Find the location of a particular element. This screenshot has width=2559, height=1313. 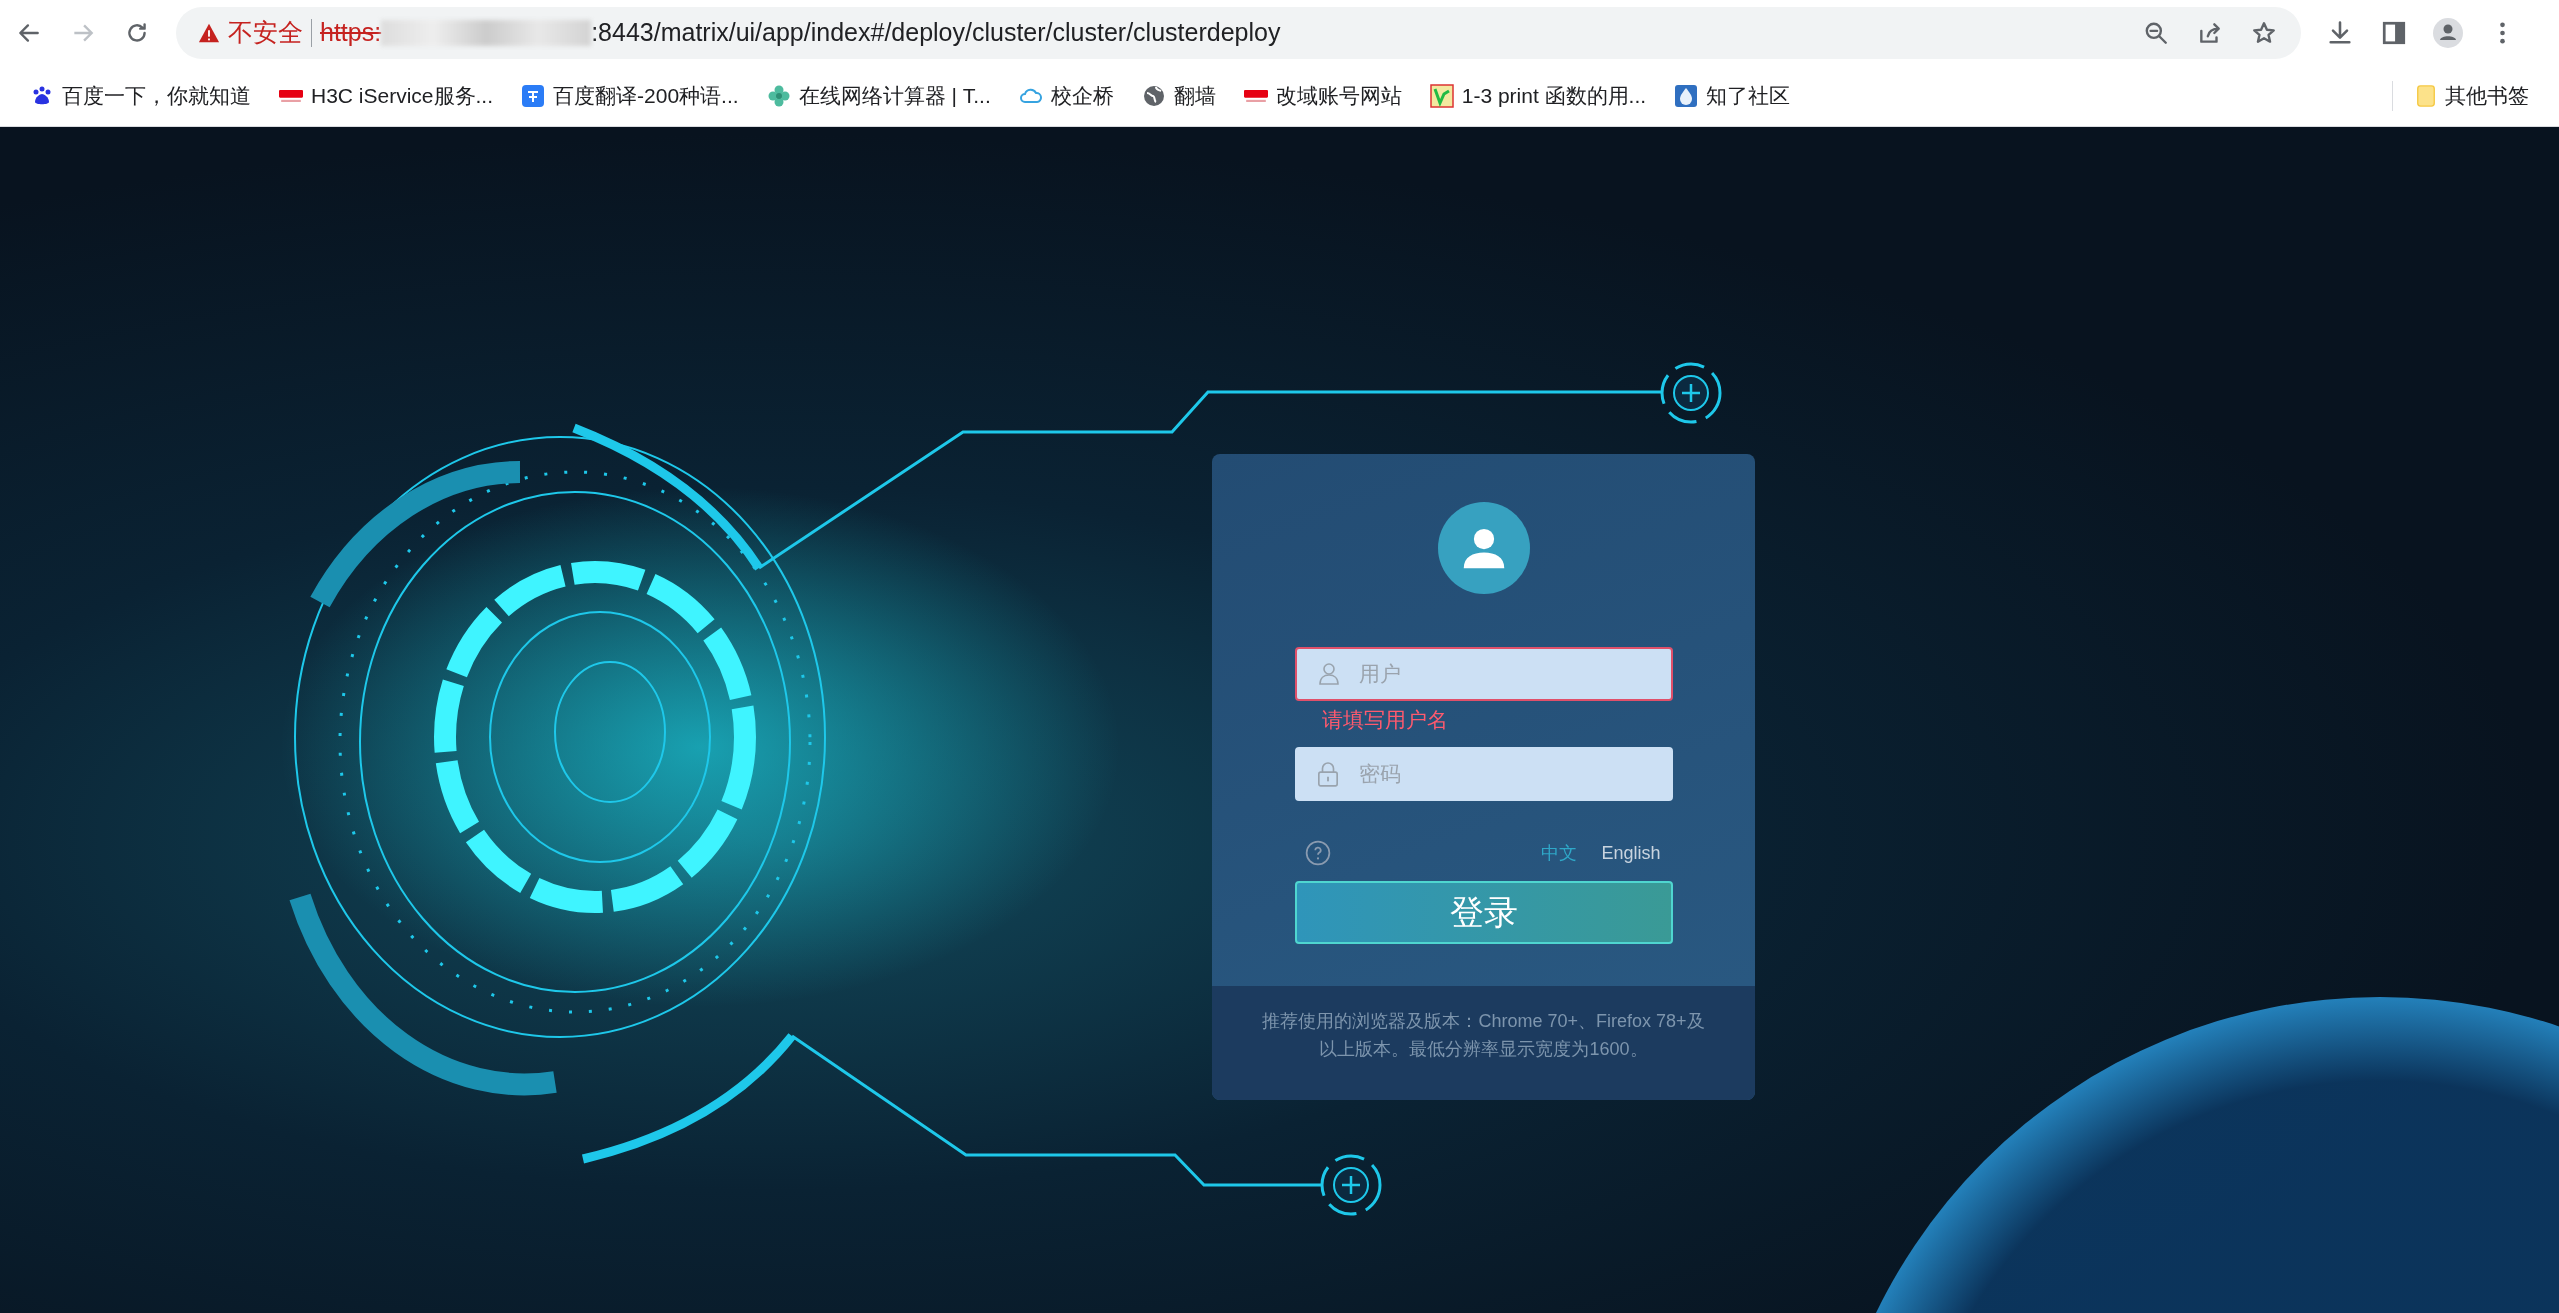

profile-icon is located at coordinates (2448, 32).